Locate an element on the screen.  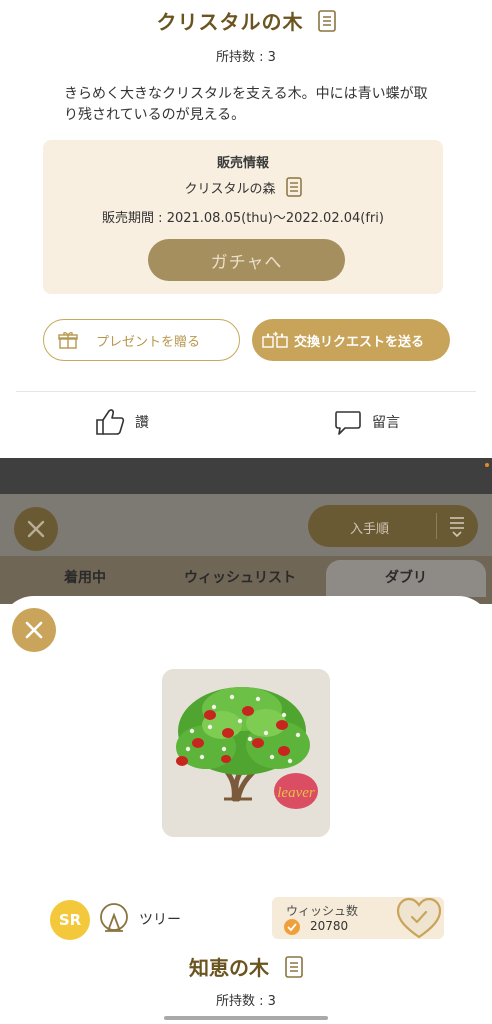
sales-period: 販売期間 : 2021.08.05(thu)〜2022.02.04(fri) is located at coordinates (243, 218).